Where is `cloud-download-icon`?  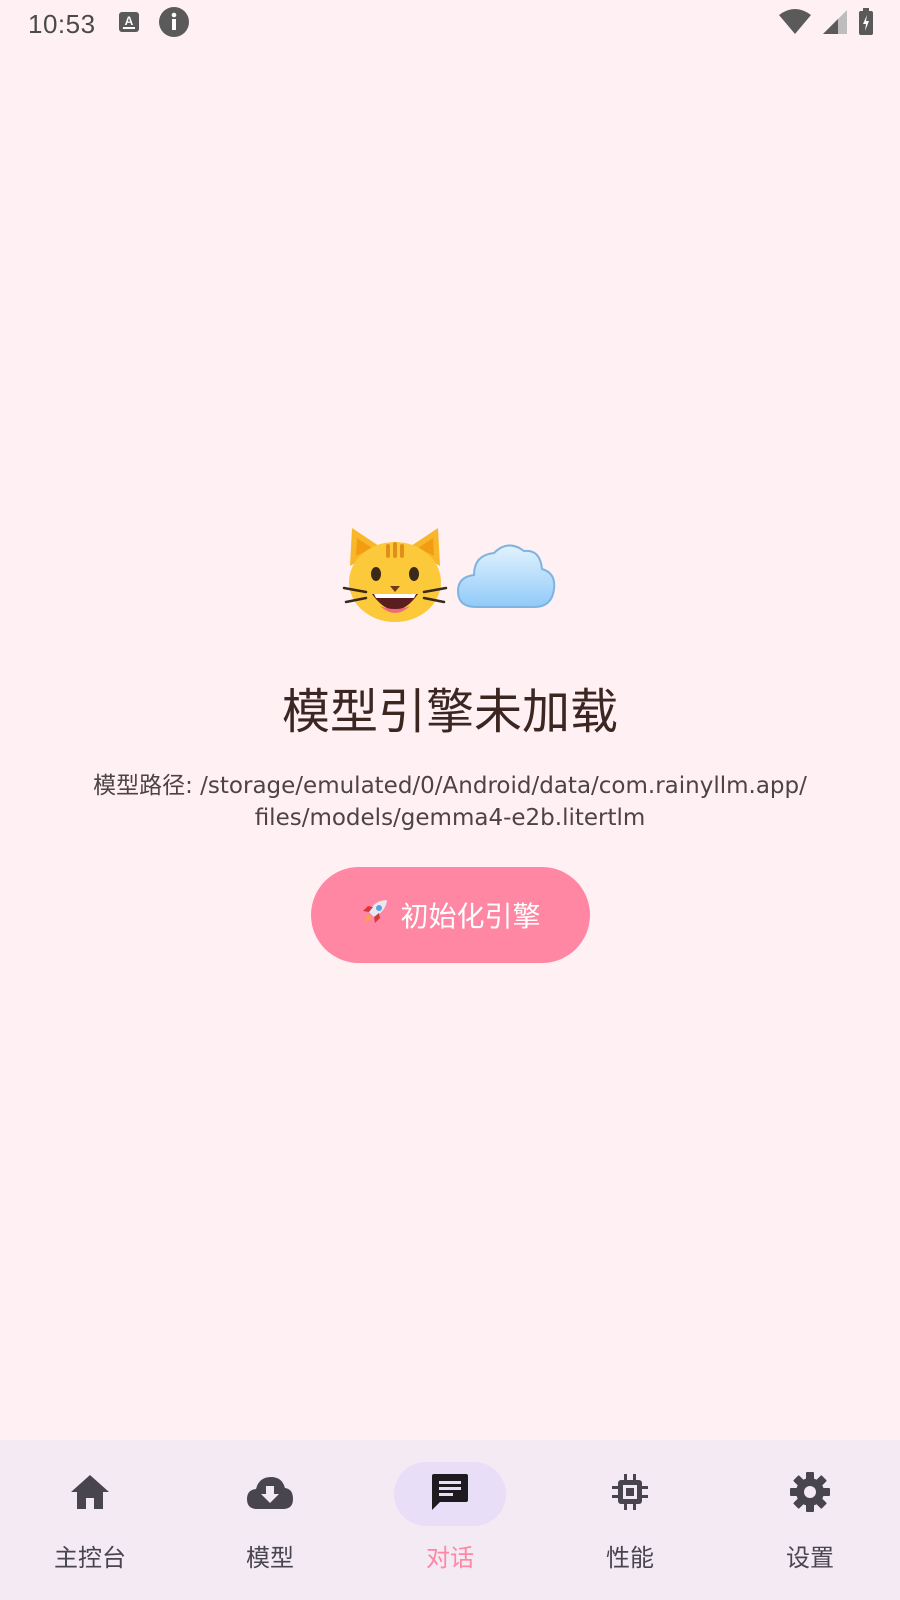
cloud-download-icon is located at coordinates (270, 1494).